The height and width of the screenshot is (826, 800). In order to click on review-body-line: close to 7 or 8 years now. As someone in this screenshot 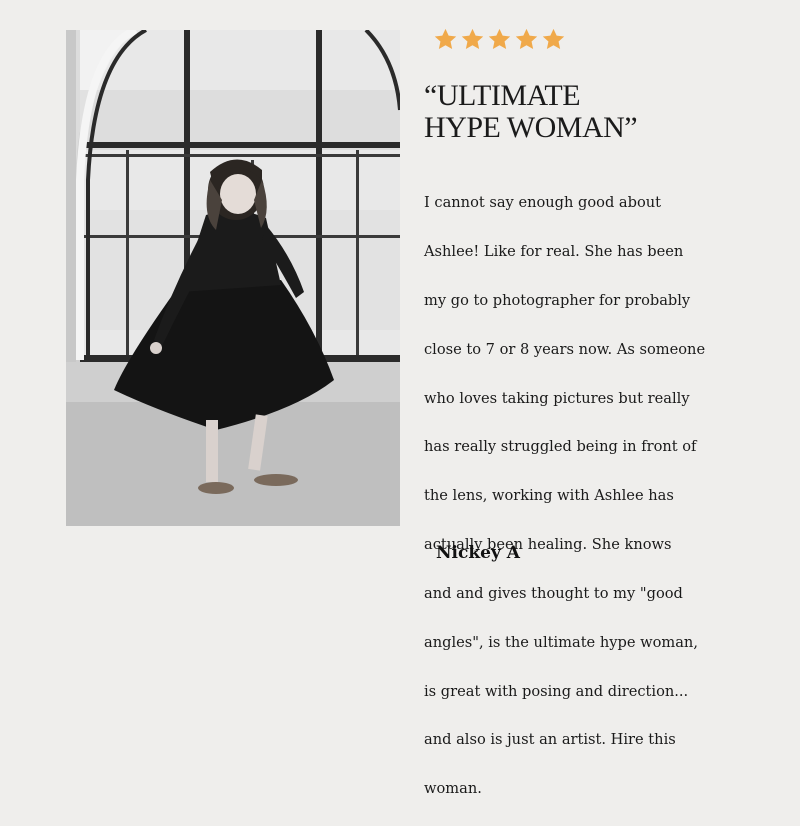, I will do `click(565, 349)`.